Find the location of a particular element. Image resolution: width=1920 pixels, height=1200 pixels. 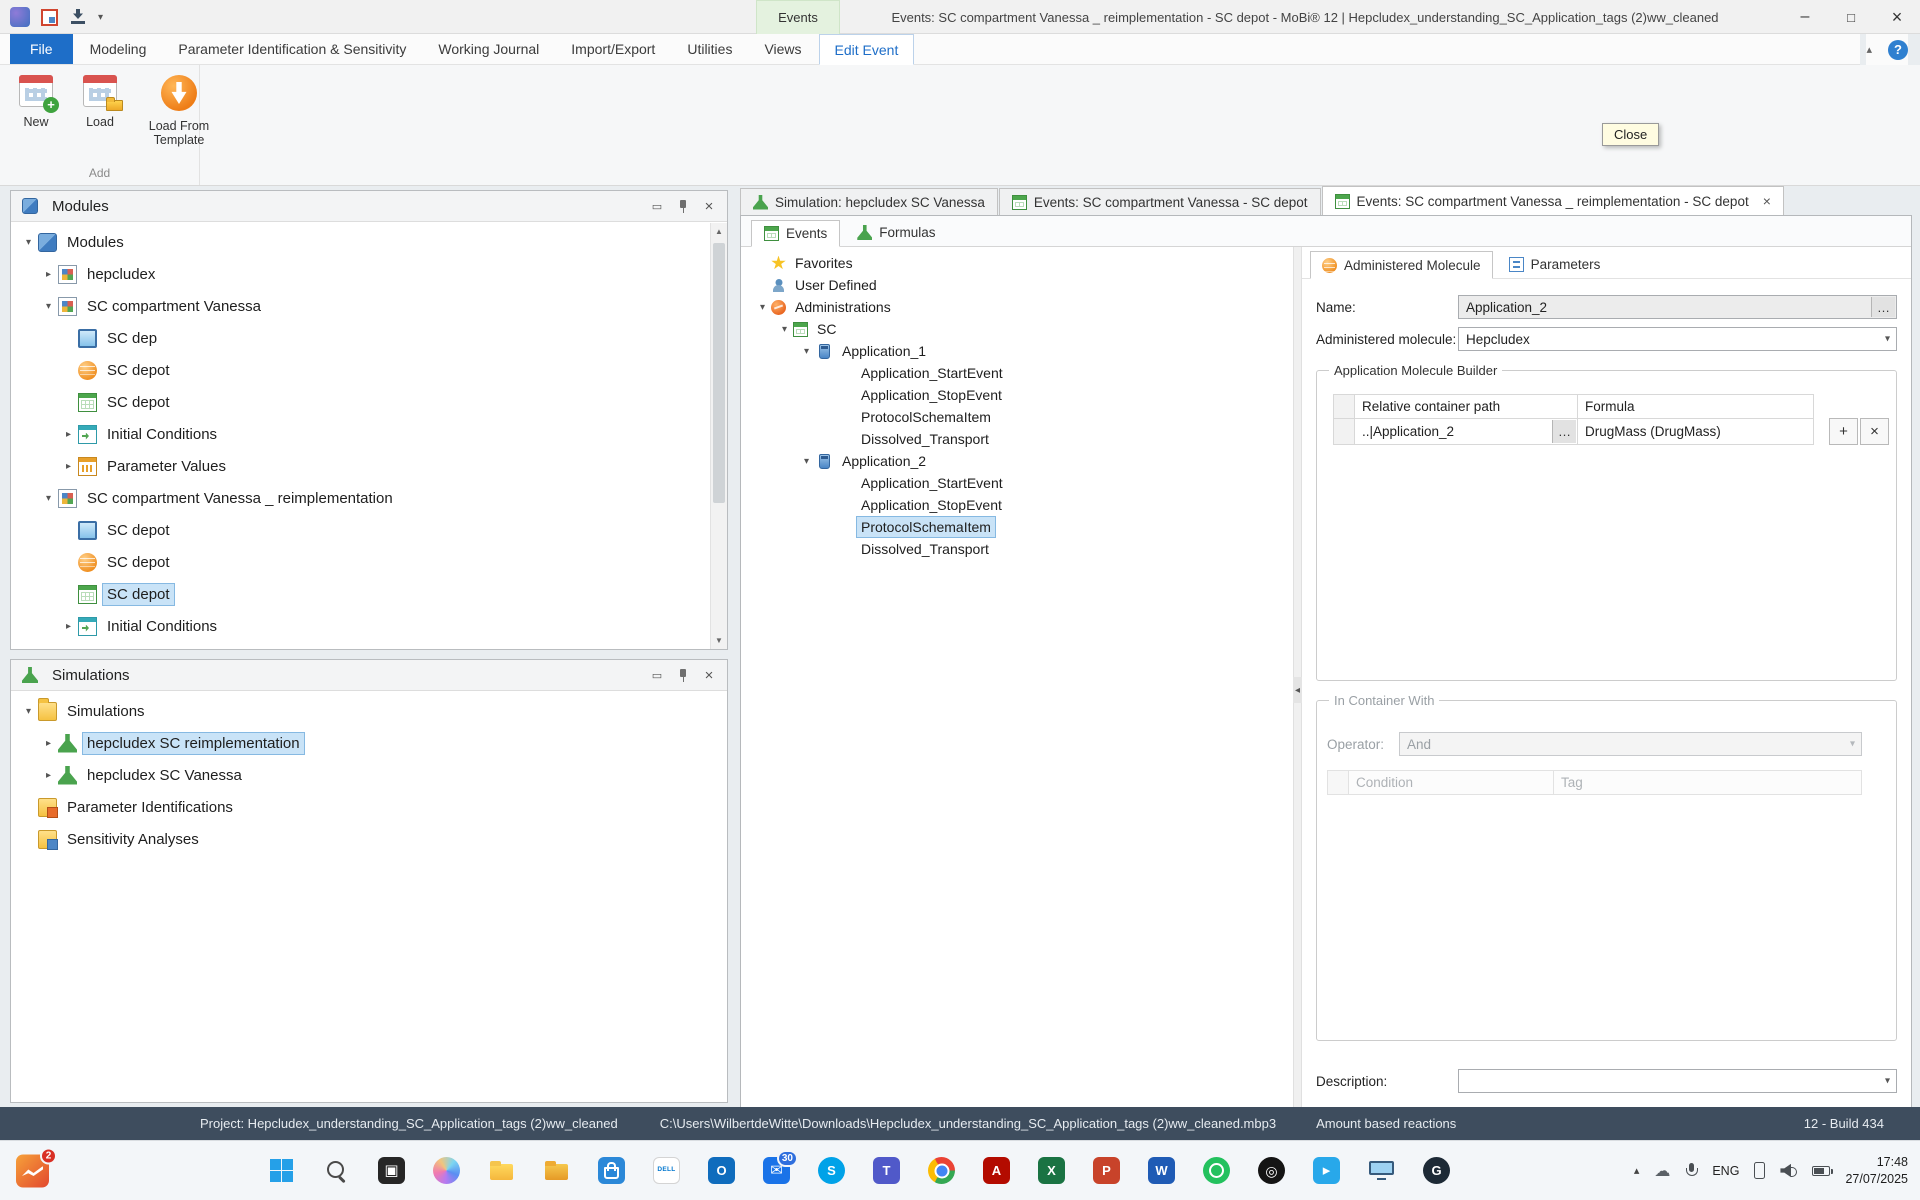

taskbar-icon-task-view: ▣ is located at coordinates (391, 1170).